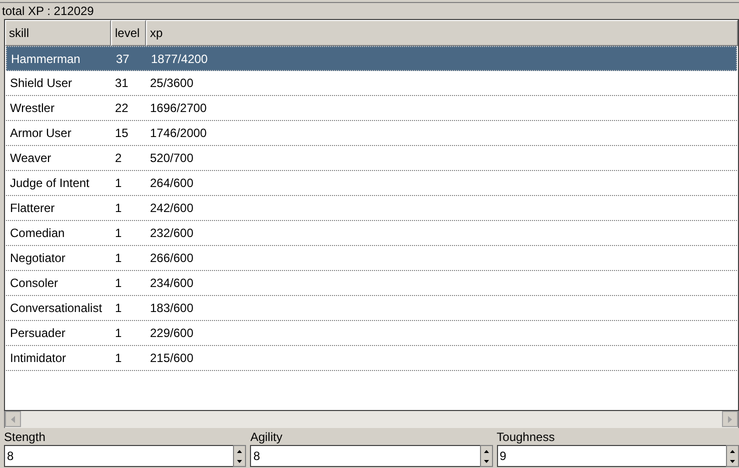 Image resolution: width=739 pixels, height=468 pixels. Describe the element at coordinates (37, 233) in the screenshot. I see `table-cell: Comedian` at that location.